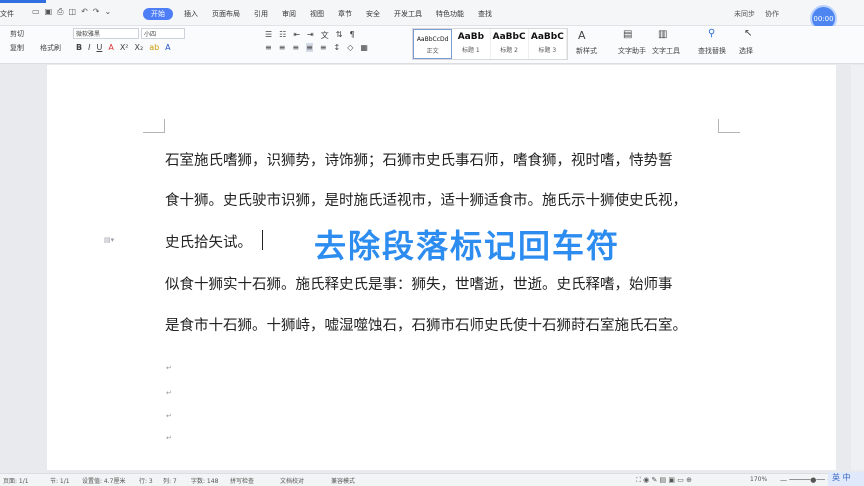 The width and height of the screenshot is (864, 486). Describe the element at coordinates (60, 480) in the screenshot. I see `section-indicator: 节: 1/1` at that location.